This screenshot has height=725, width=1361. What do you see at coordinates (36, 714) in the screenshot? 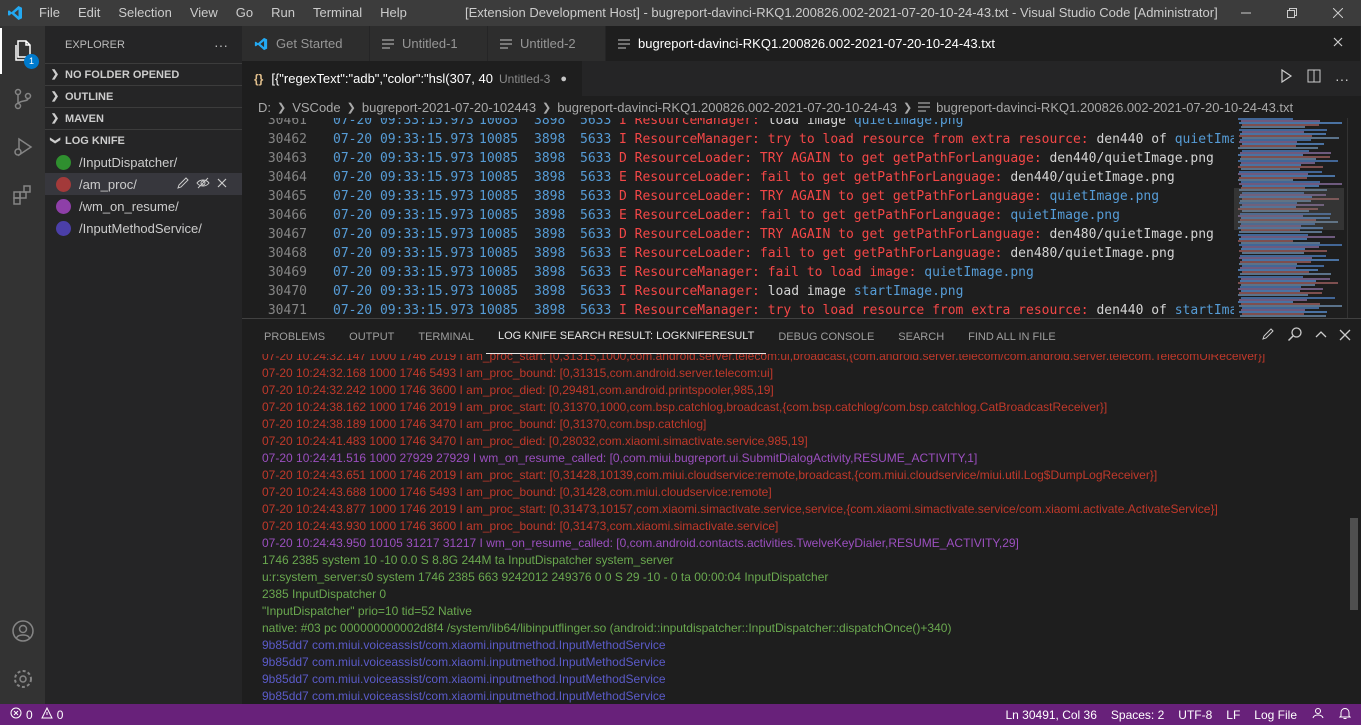
I see `problems-status: 0 0` at bounding box center [36, 714].